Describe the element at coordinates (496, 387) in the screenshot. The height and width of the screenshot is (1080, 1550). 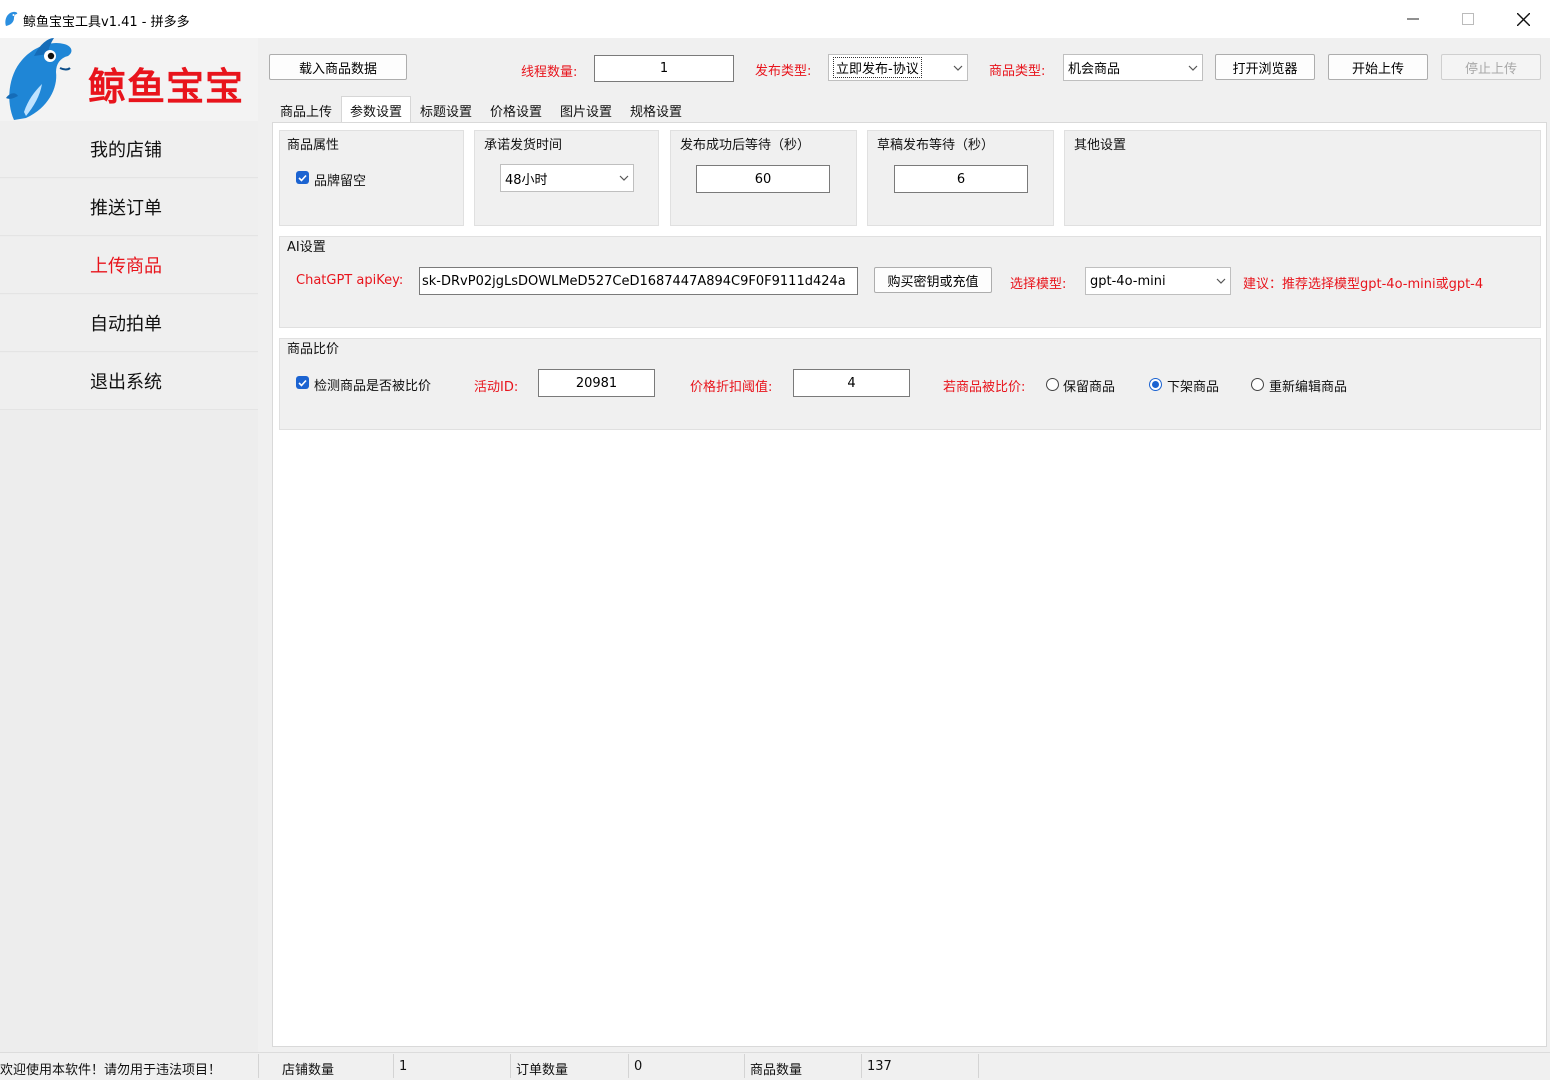
I see `activity-id-label: 活动ID:` at that location.